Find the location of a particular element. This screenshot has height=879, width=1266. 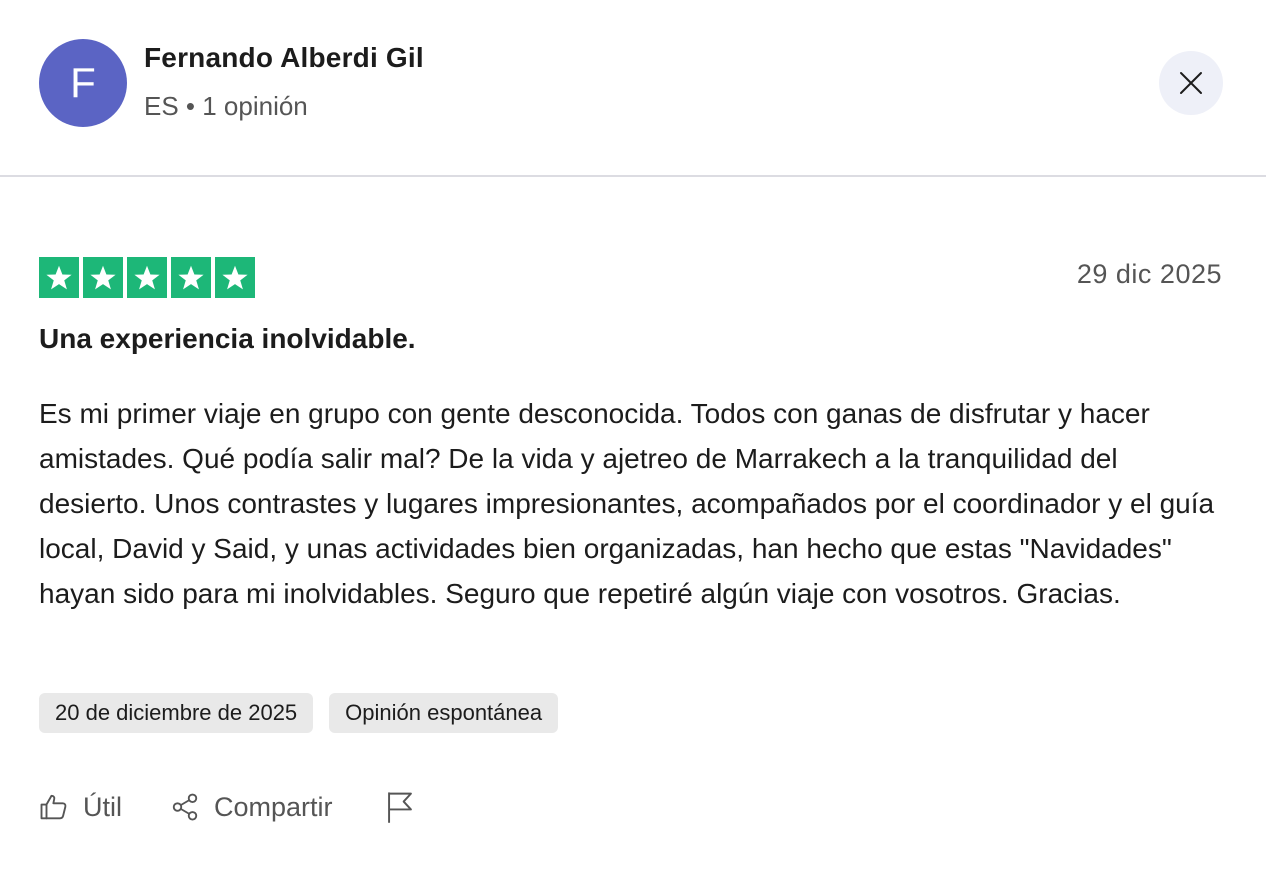

useful-label: Útil is located at coordinates (102, 806).